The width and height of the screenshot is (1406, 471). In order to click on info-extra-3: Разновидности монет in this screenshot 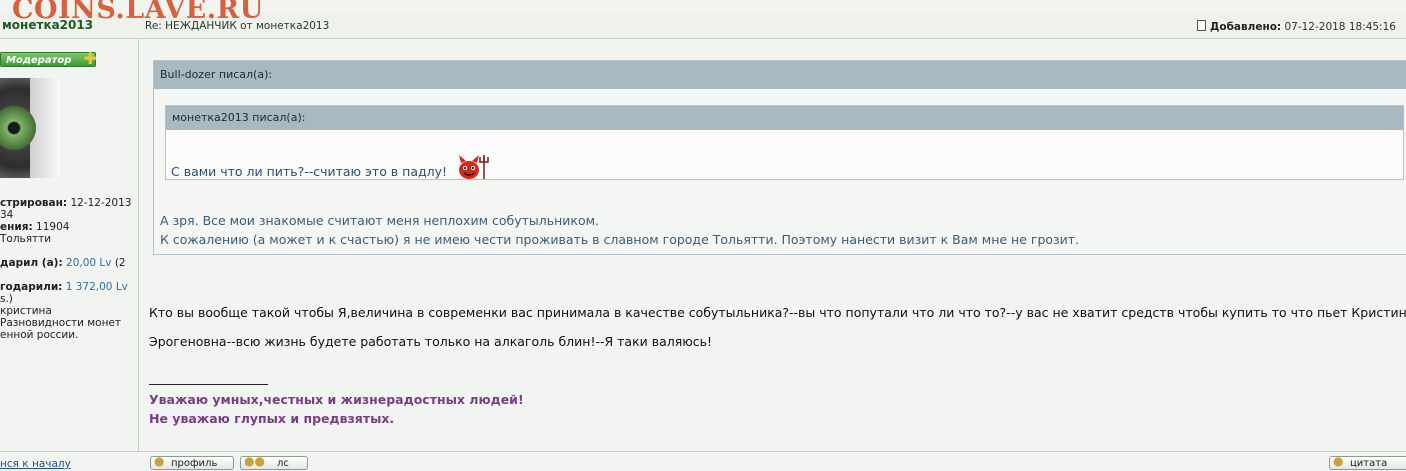, I will do `click(61, 323)`.